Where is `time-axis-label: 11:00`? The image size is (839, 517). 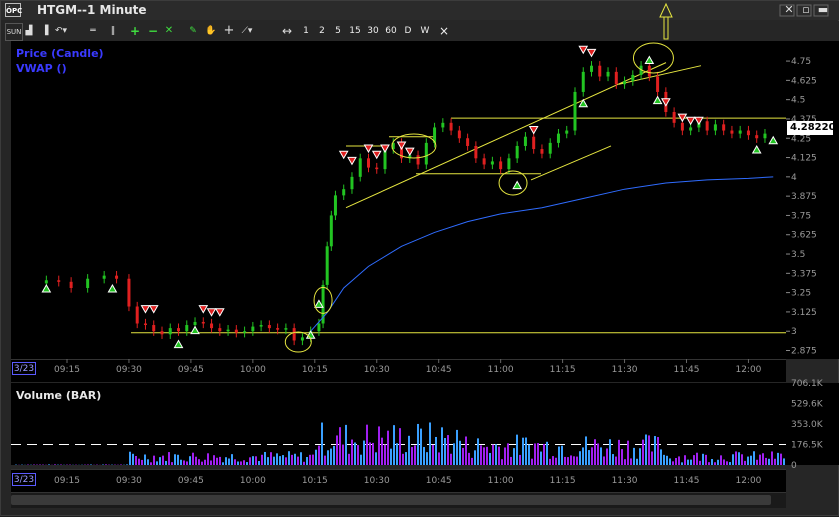 time-axis-label: 11:00 is located at coordinates (501, 370).